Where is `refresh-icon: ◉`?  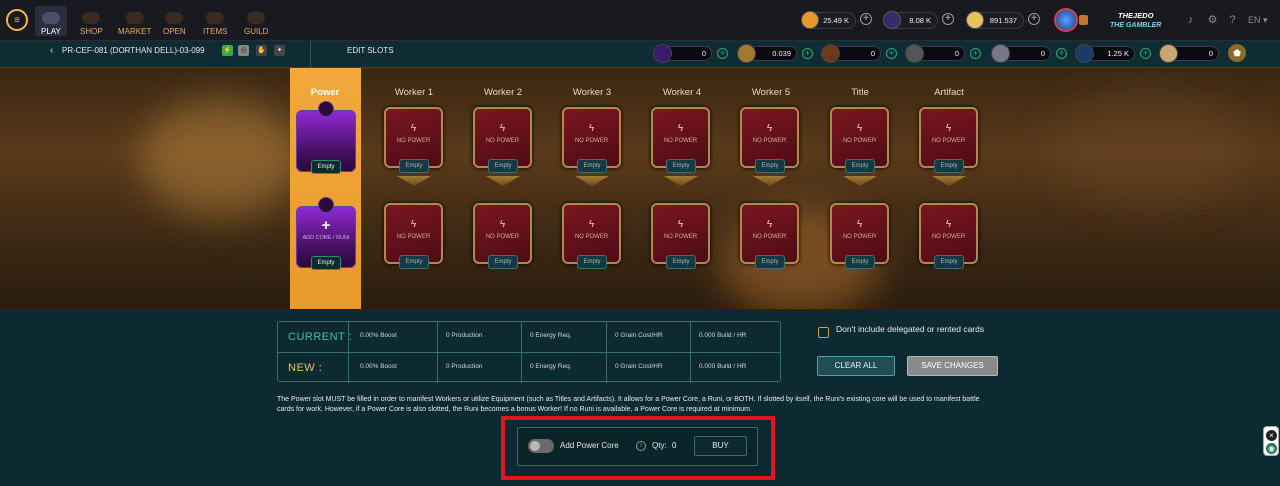 refresh-icon: ◉ is located at coordinates (1271, 448).